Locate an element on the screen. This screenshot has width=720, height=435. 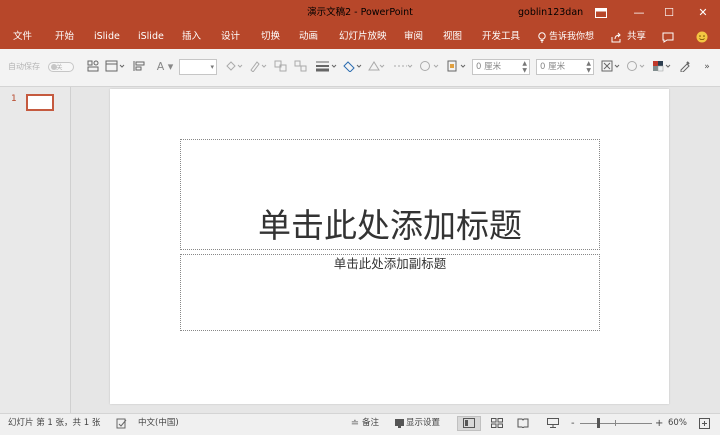
autosave-label: 自动保存 is located at coordinates (24, 66).